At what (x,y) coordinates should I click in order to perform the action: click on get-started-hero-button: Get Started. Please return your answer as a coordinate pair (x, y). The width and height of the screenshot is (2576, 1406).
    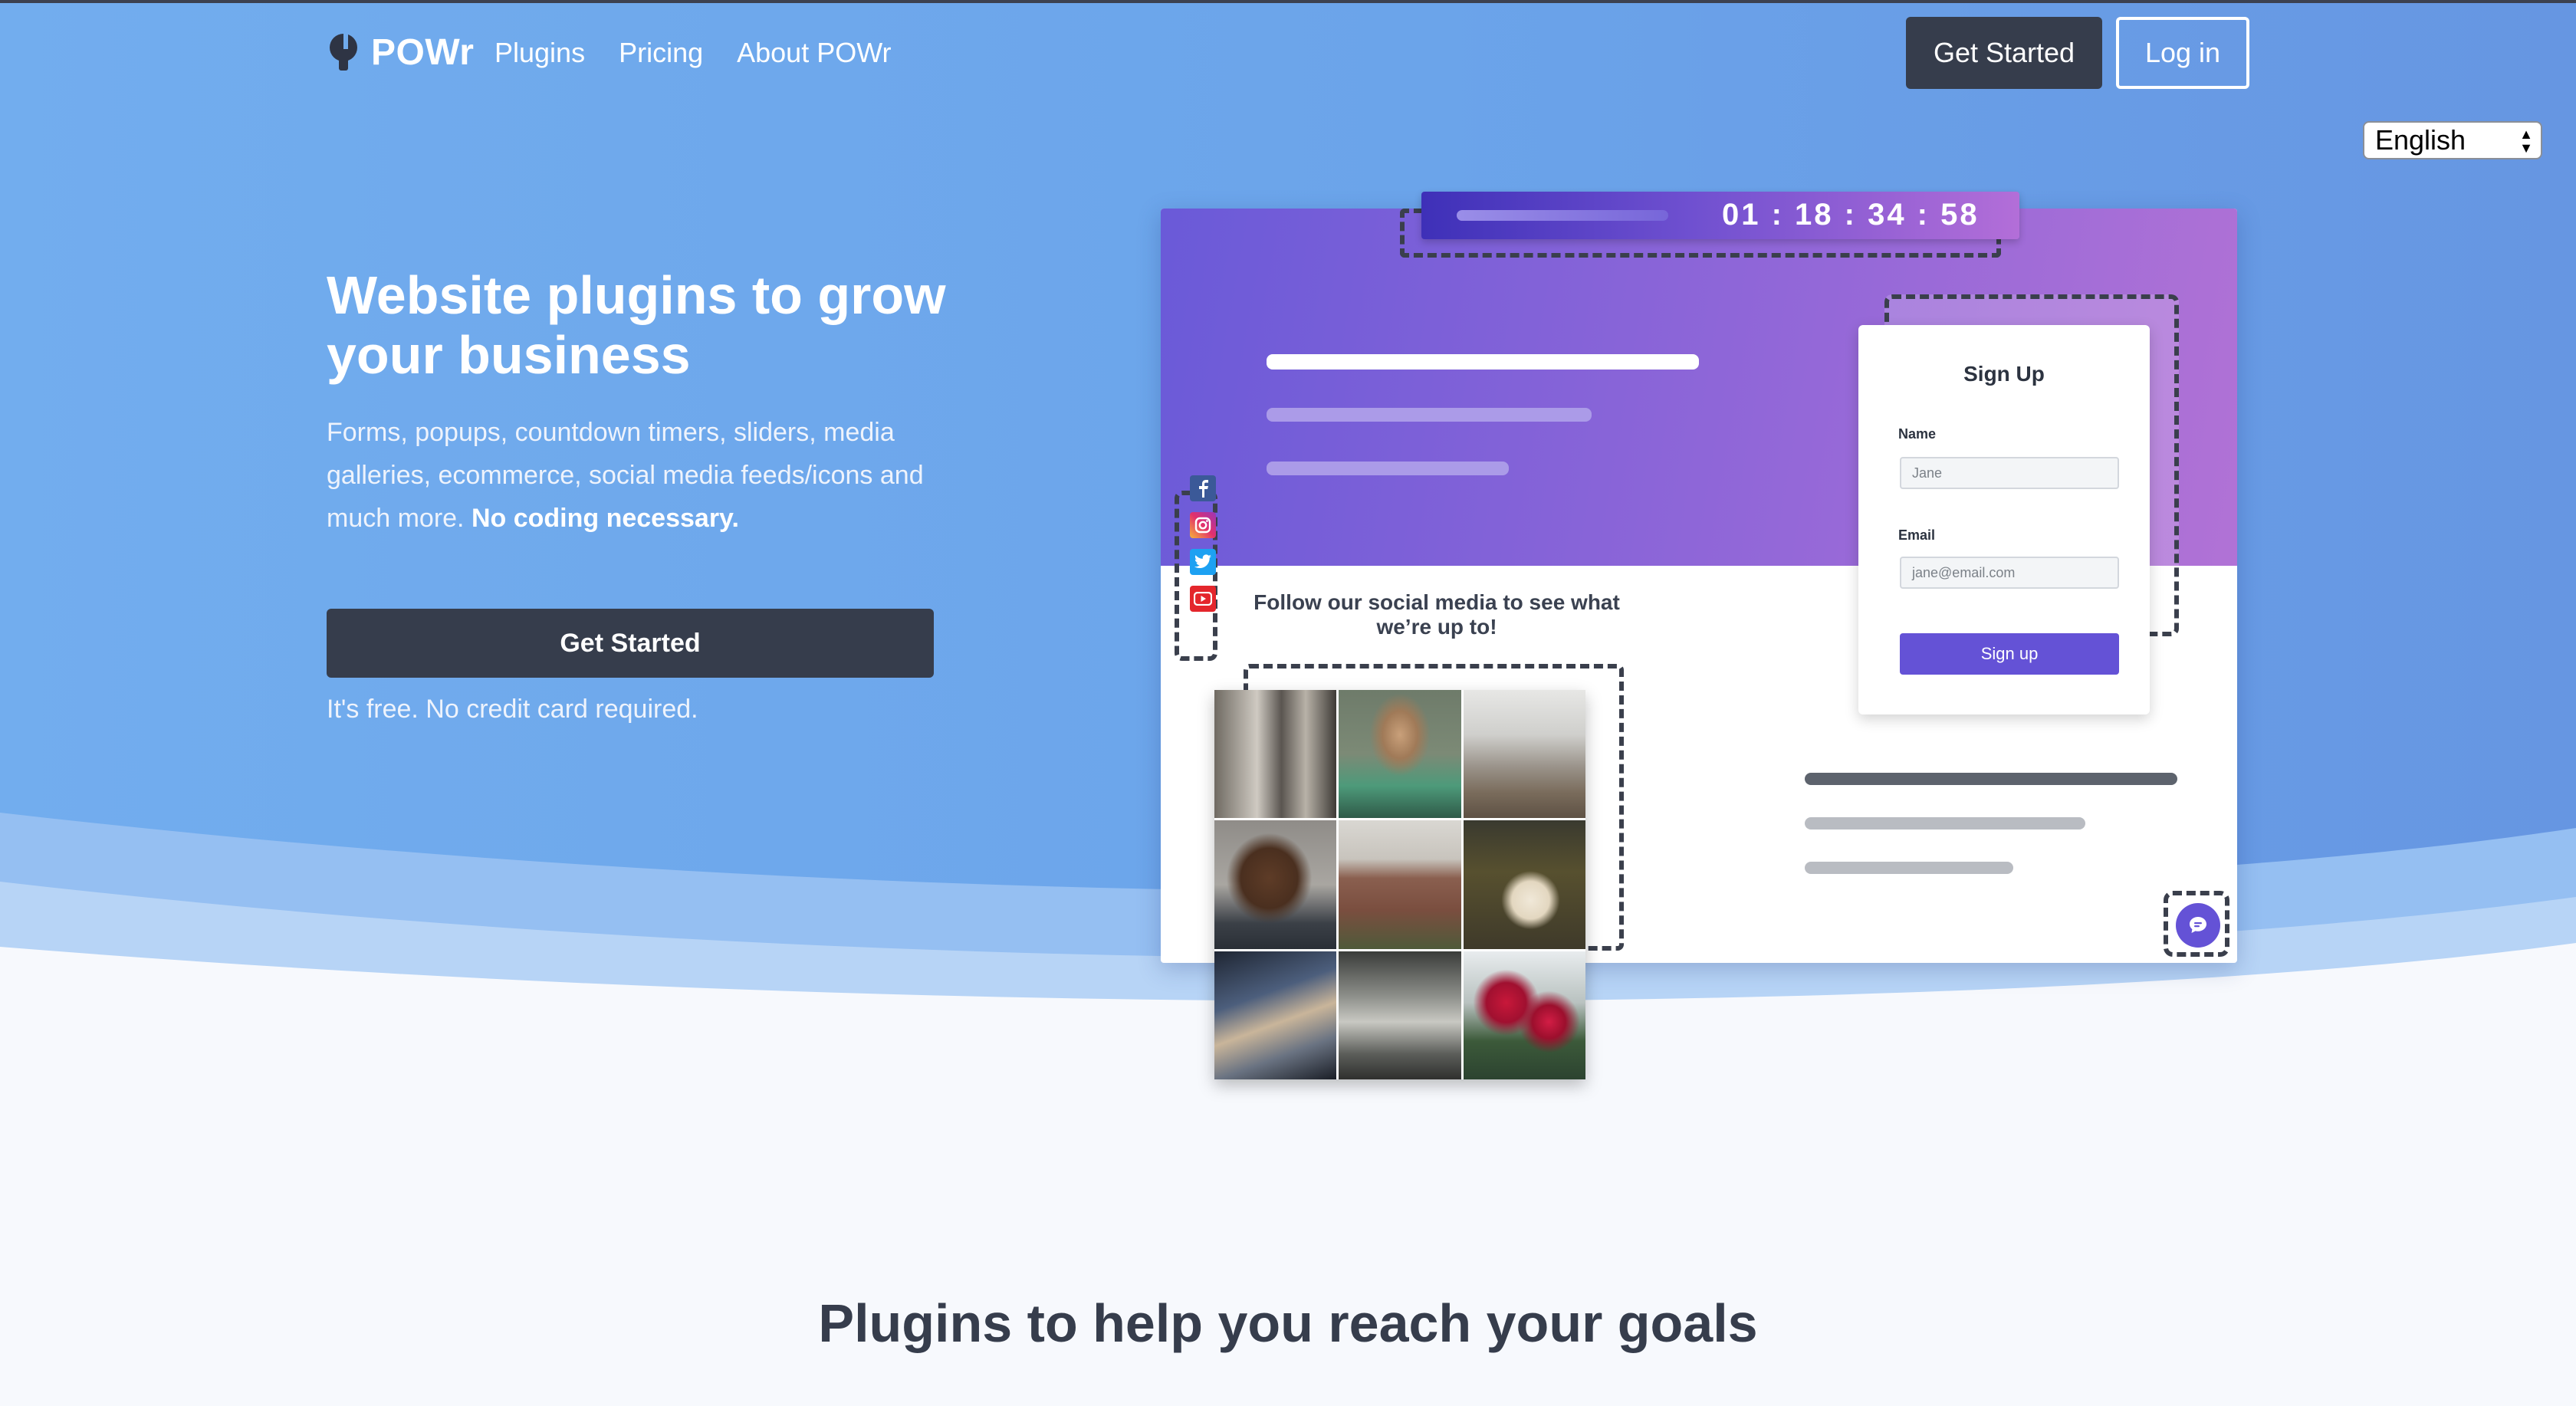
    Looking at the image, I should click on (631, 643).